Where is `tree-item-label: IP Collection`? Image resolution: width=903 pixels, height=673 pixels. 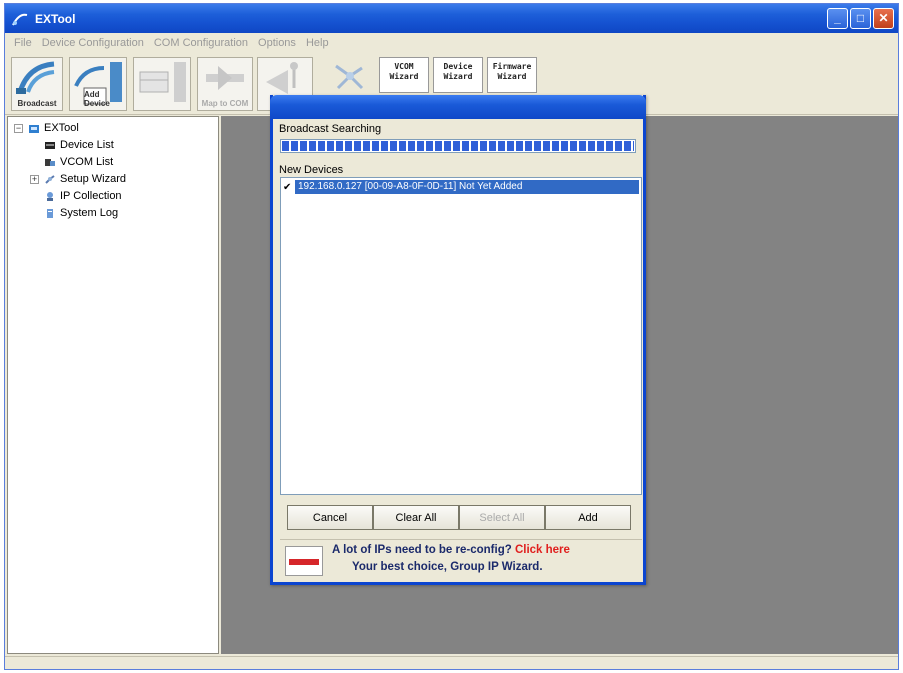 tree-item-label: IP Collection is located at coordinates (91, 196).